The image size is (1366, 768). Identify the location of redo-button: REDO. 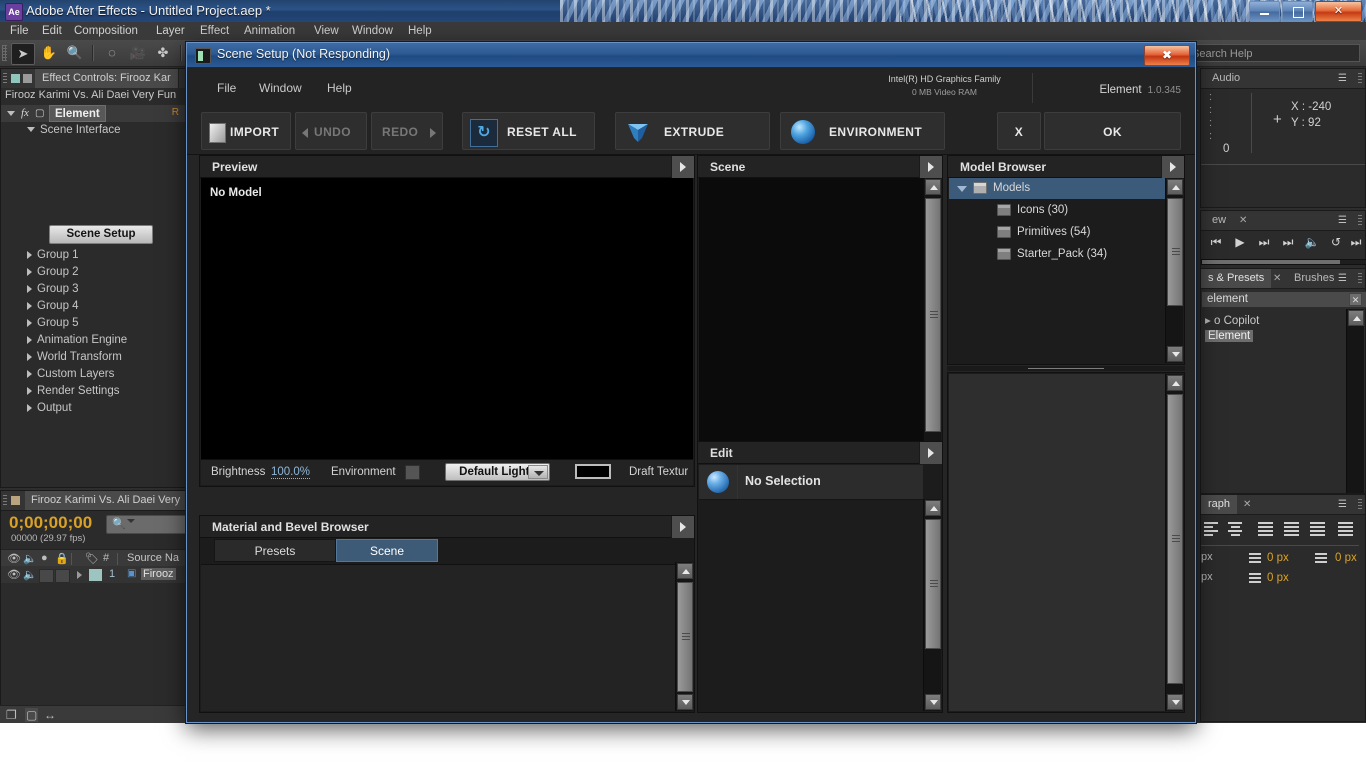
(407, 131).